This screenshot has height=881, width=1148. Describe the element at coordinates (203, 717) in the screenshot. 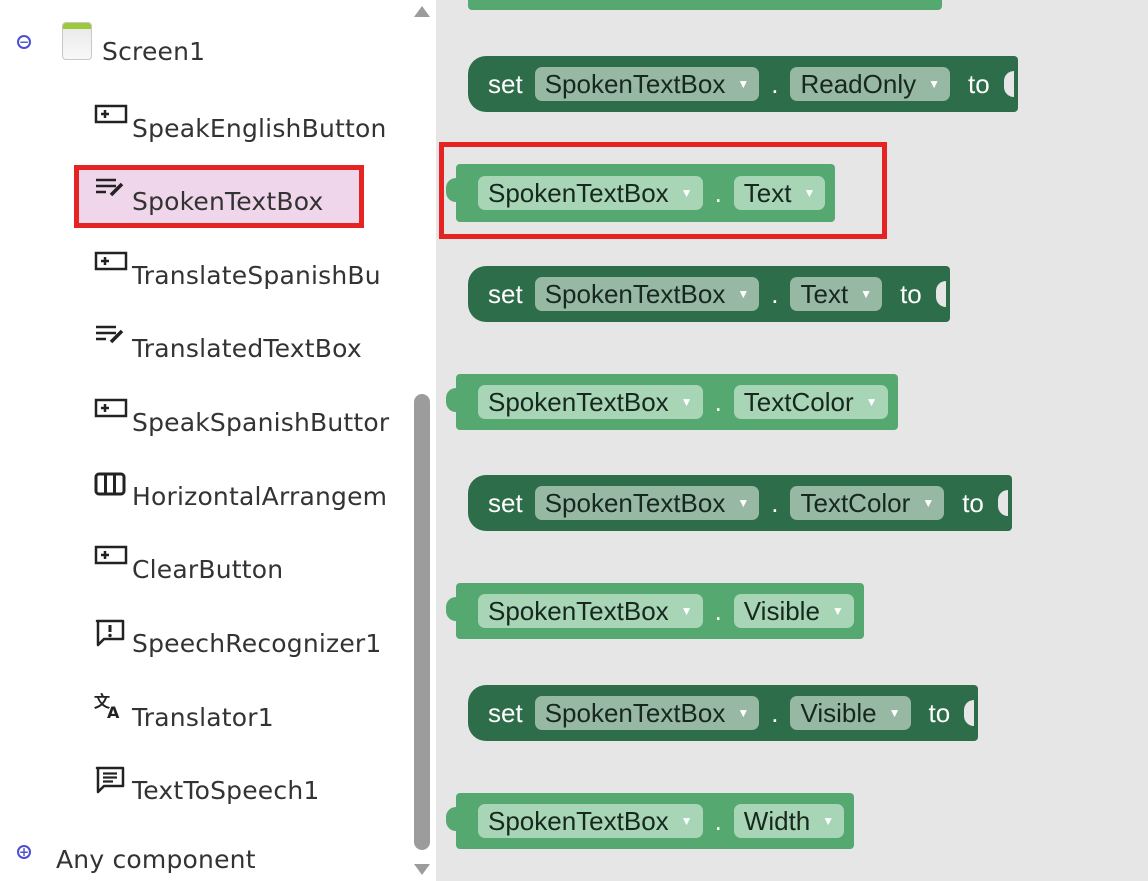

I see `tree-item-label: Translator1` at that location.